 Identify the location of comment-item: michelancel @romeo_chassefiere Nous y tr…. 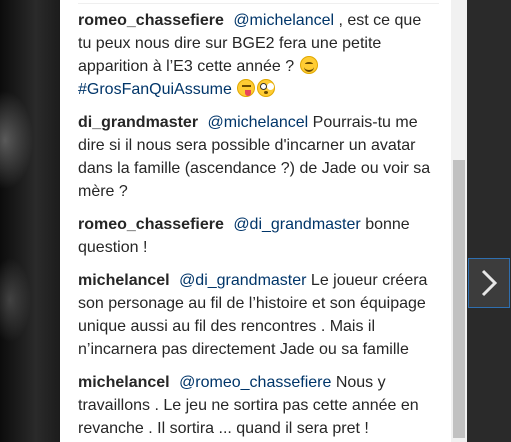
(258, 405).